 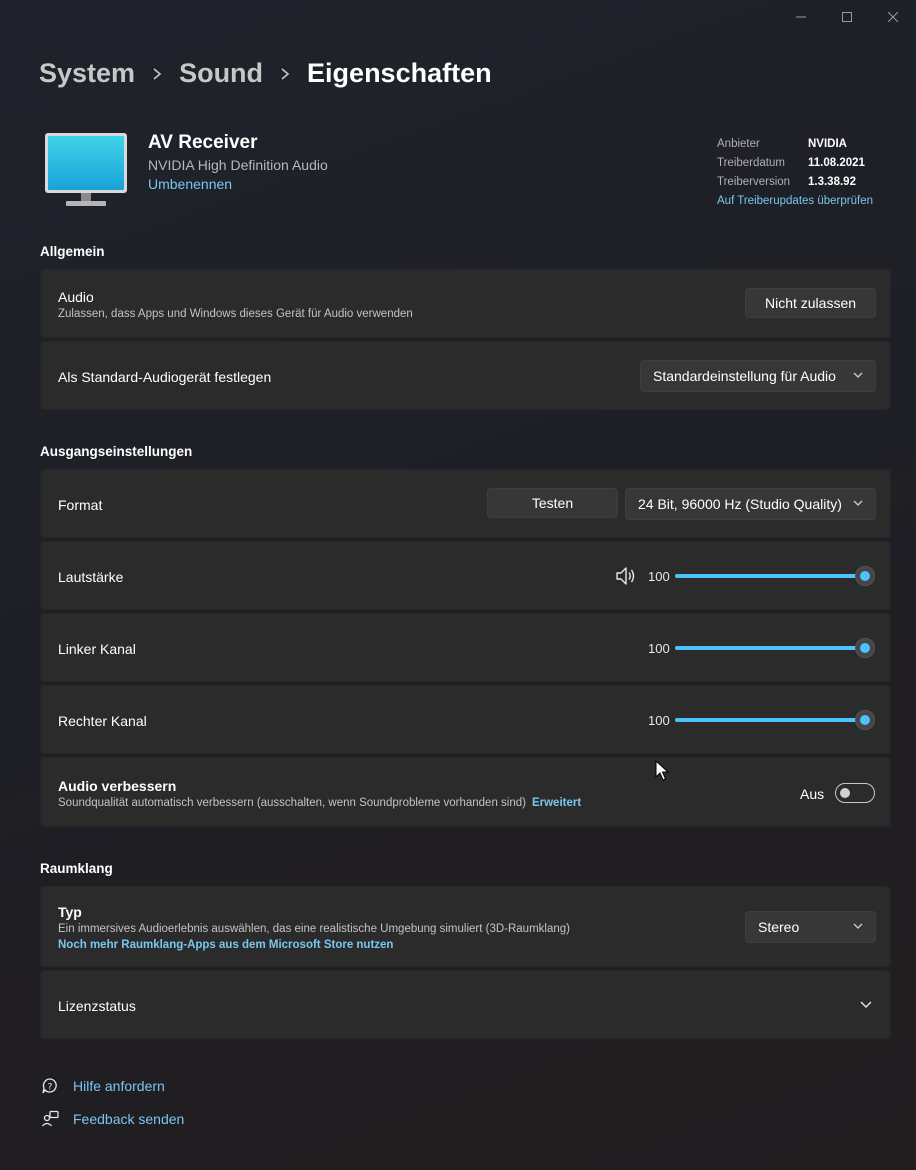 I want to click on left-channel-card: Linker Kanal 100, so click(x=465, y=647).